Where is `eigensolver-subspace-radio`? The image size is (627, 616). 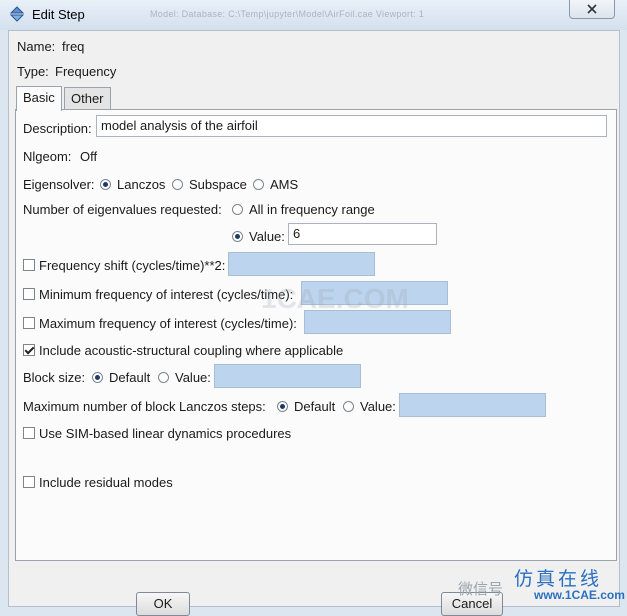
eigensolver-subspace-radio is located at coordinates (177, 184).